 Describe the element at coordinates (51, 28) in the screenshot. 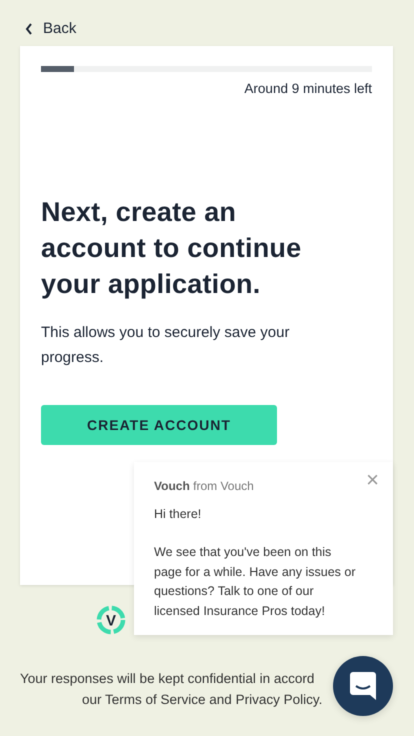

I see `back-button: Back` at that location.